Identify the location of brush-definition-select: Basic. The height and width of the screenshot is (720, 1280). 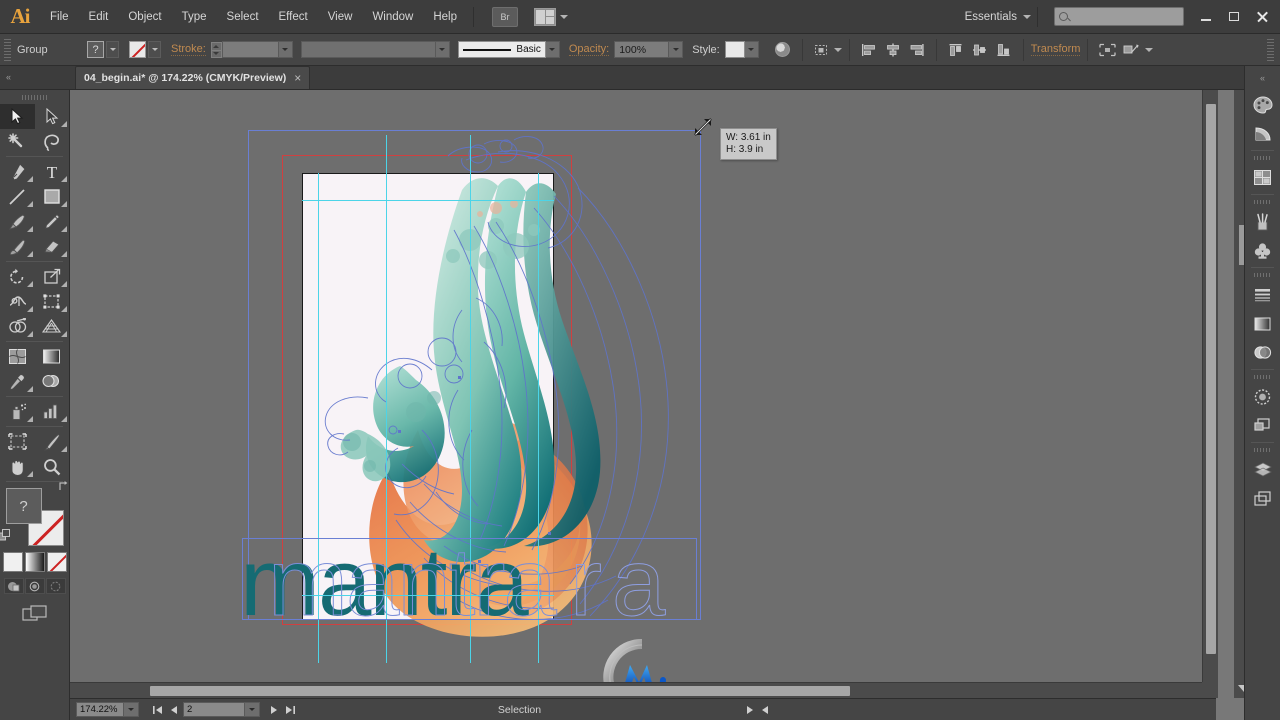
(501, 49).